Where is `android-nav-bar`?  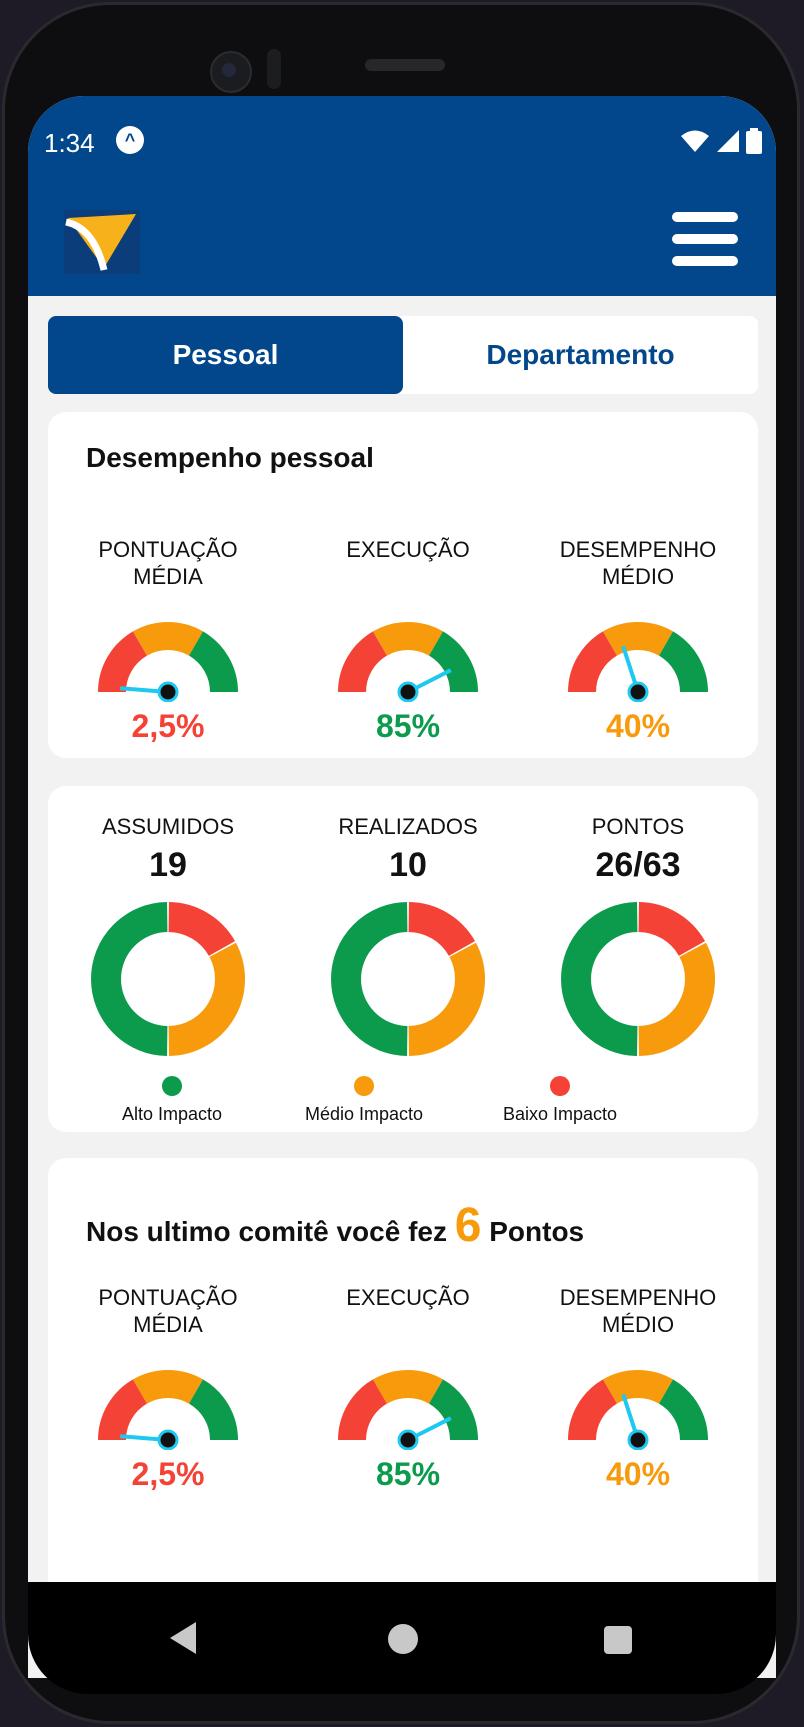
android-nav-bar is located at coordinates (402, 1638).